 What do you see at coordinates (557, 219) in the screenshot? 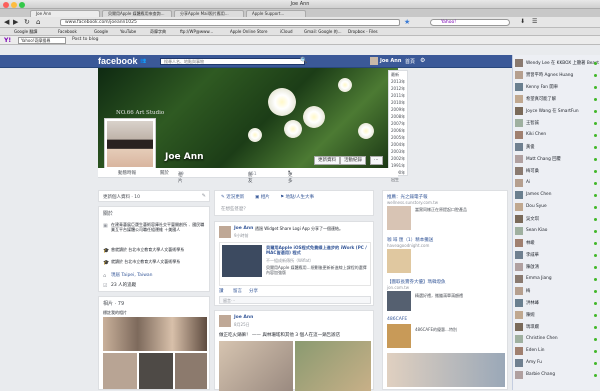
I see `chat-contact: 吳文琪` at bounding box center [557, 219].